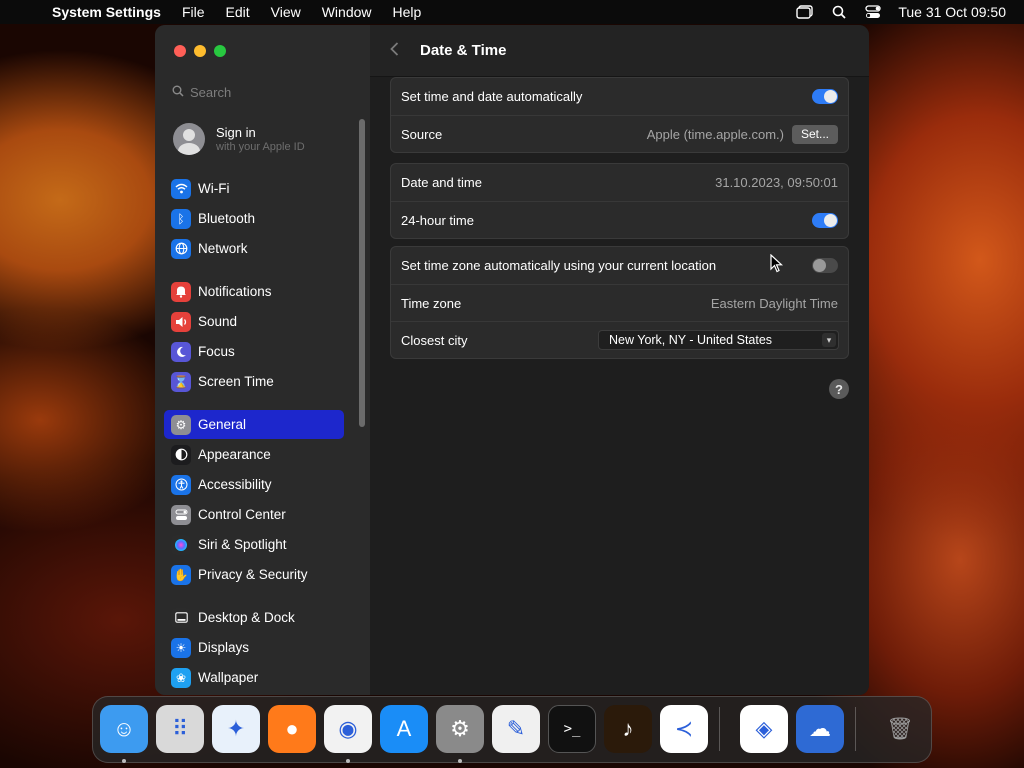 The width and height of the screenshot is (1024, 768). I want to click on sidebar-item-general: ⚙ General, so click(254, 424).